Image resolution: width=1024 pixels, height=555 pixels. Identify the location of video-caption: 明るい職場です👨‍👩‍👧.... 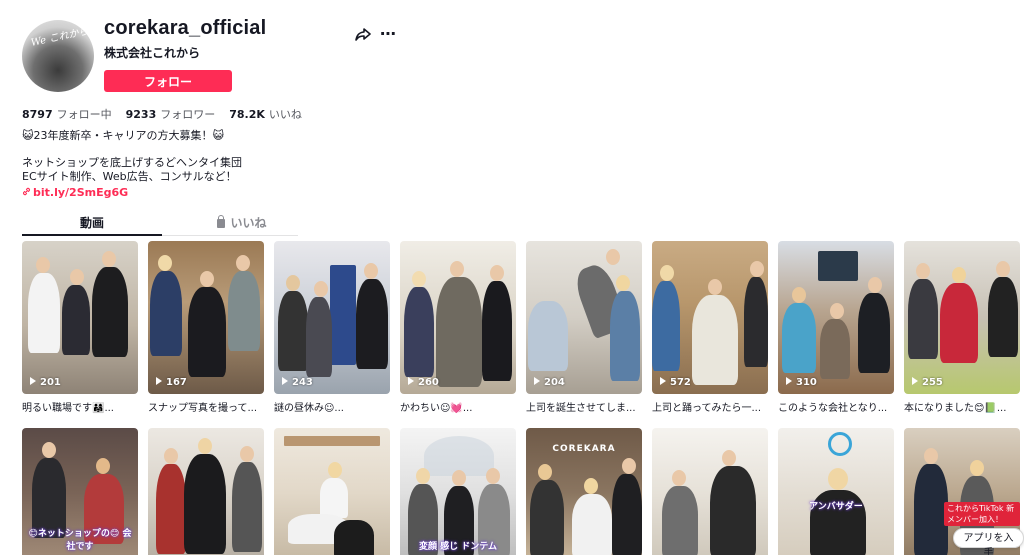
(68, 408).